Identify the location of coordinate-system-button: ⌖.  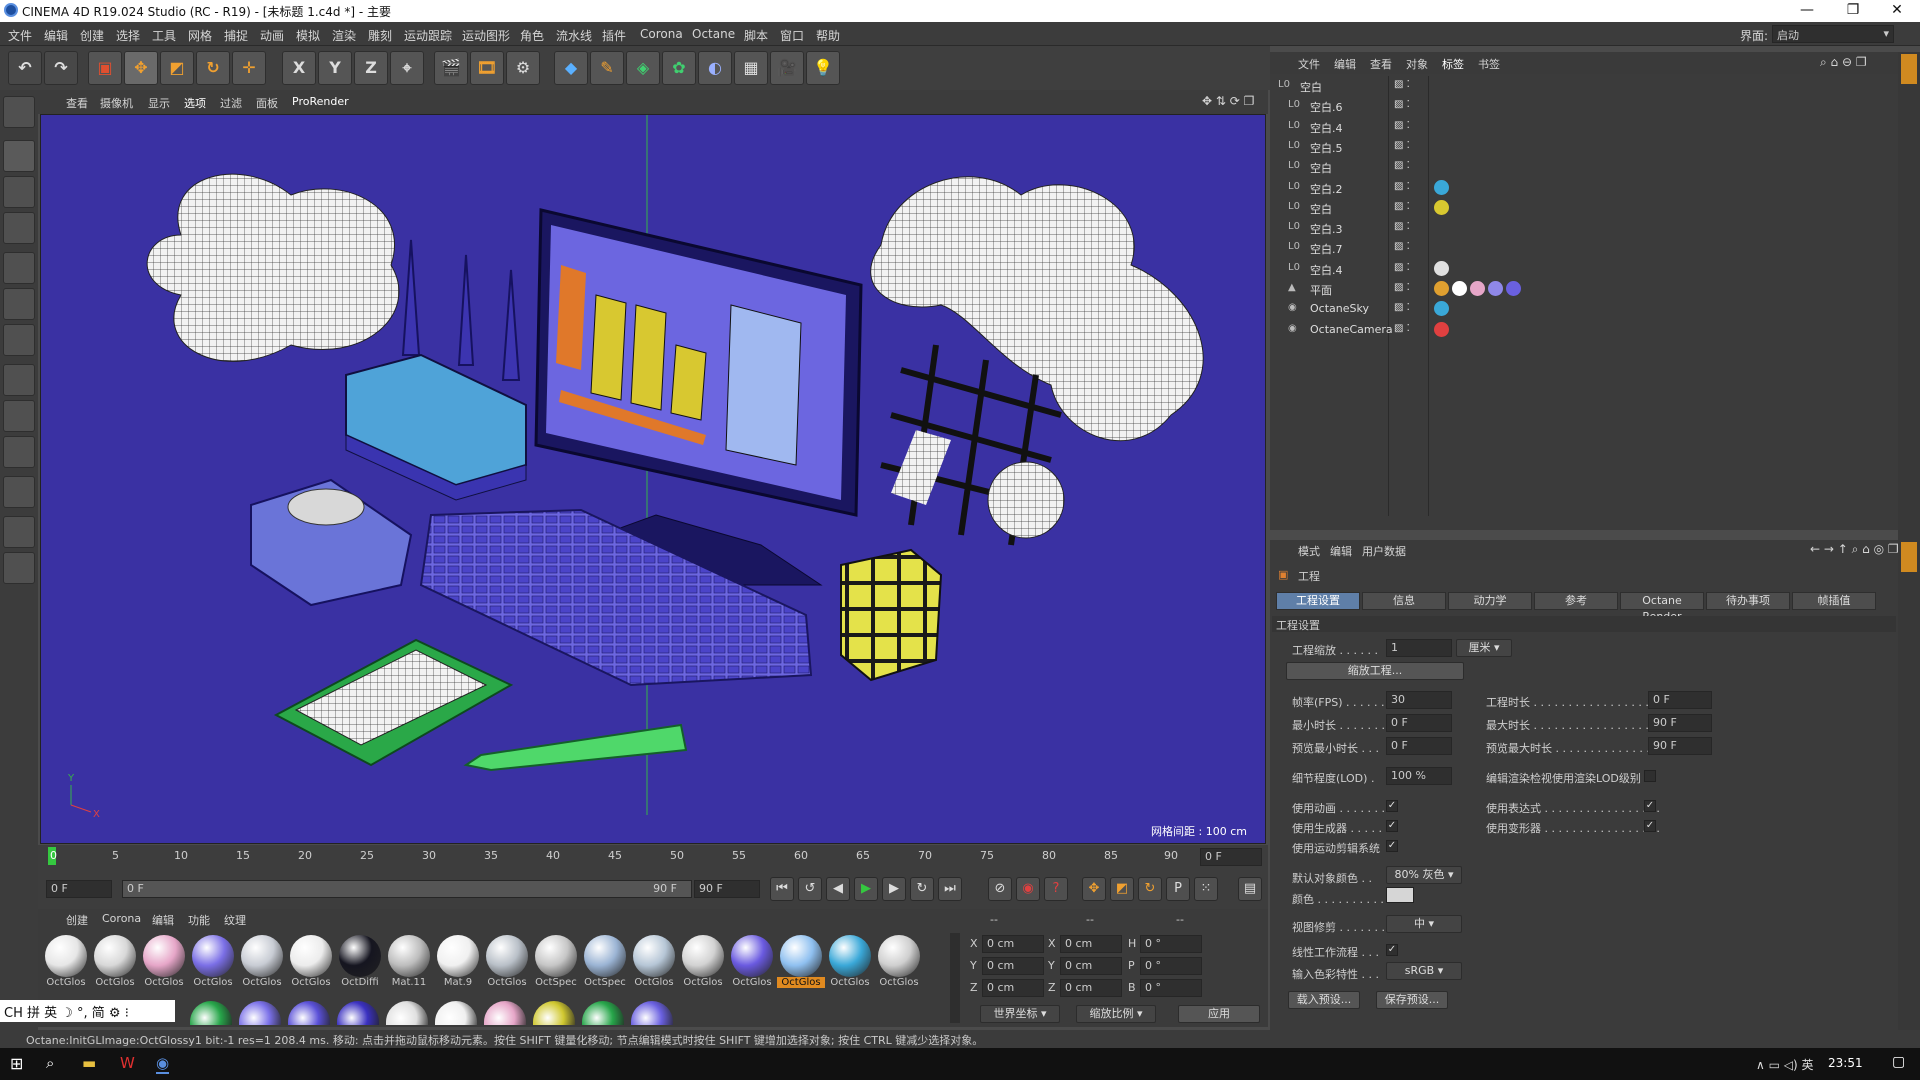
(407, 68).